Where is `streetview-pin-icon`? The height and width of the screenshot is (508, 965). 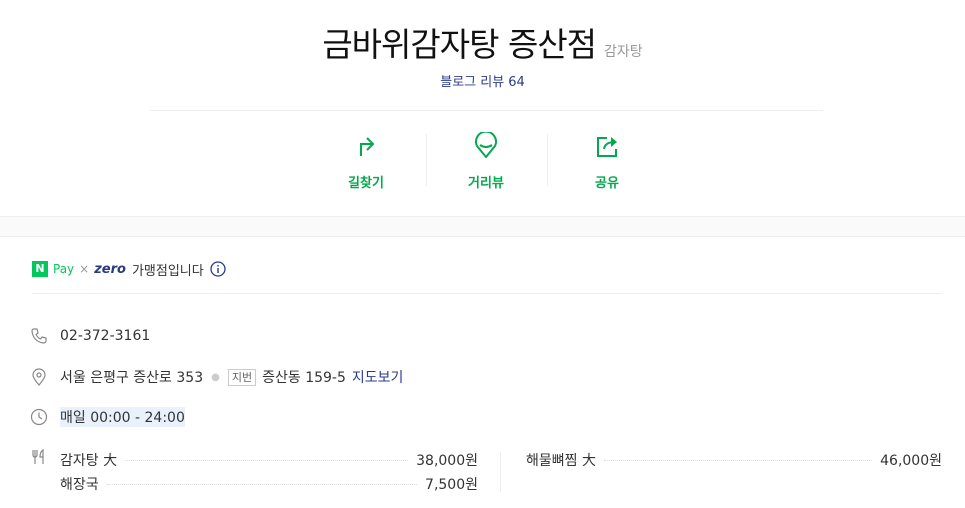
streetview-pin-icon is located at coordinates (486, 145).